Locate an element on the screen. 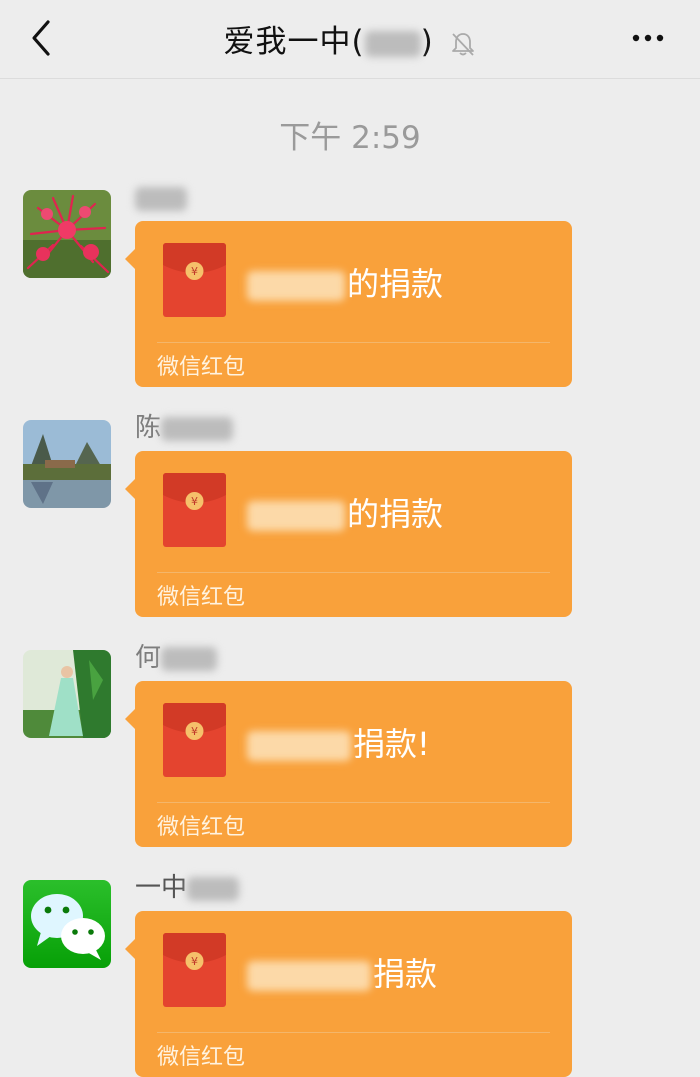  red-packet-card: ¥ 捐款! 微信红包 is located at coordinates (348, 764).